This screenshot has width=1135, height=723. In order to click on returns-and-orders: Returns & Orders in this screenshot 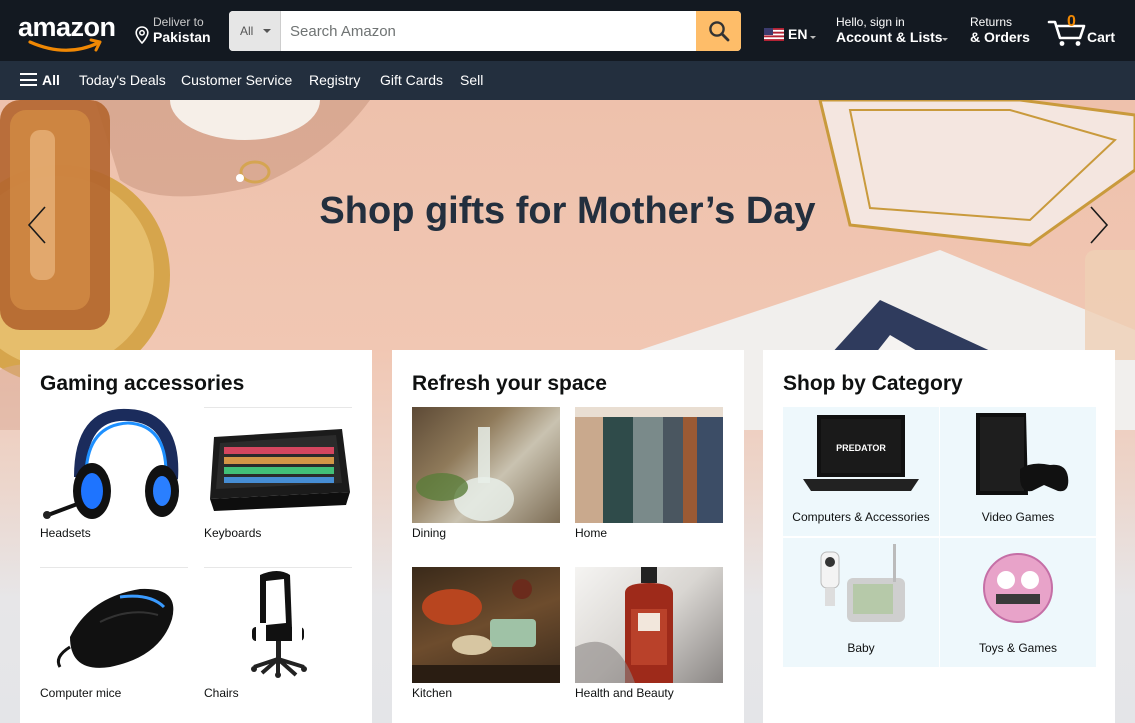, I will do `click(1003, 31)`.